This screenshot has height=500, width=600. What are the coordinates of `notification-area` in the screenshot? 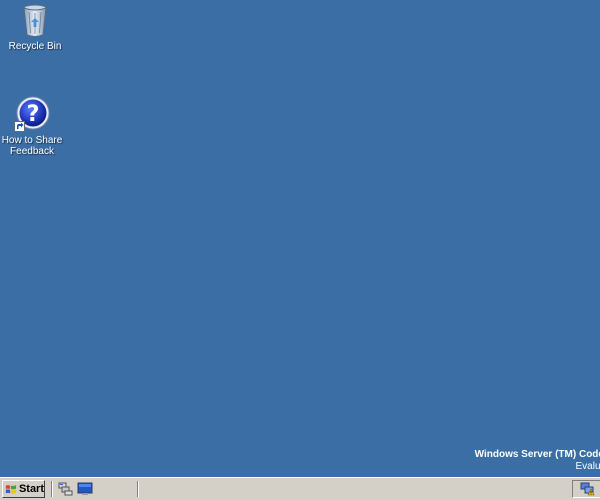 It's located at (586, 489).